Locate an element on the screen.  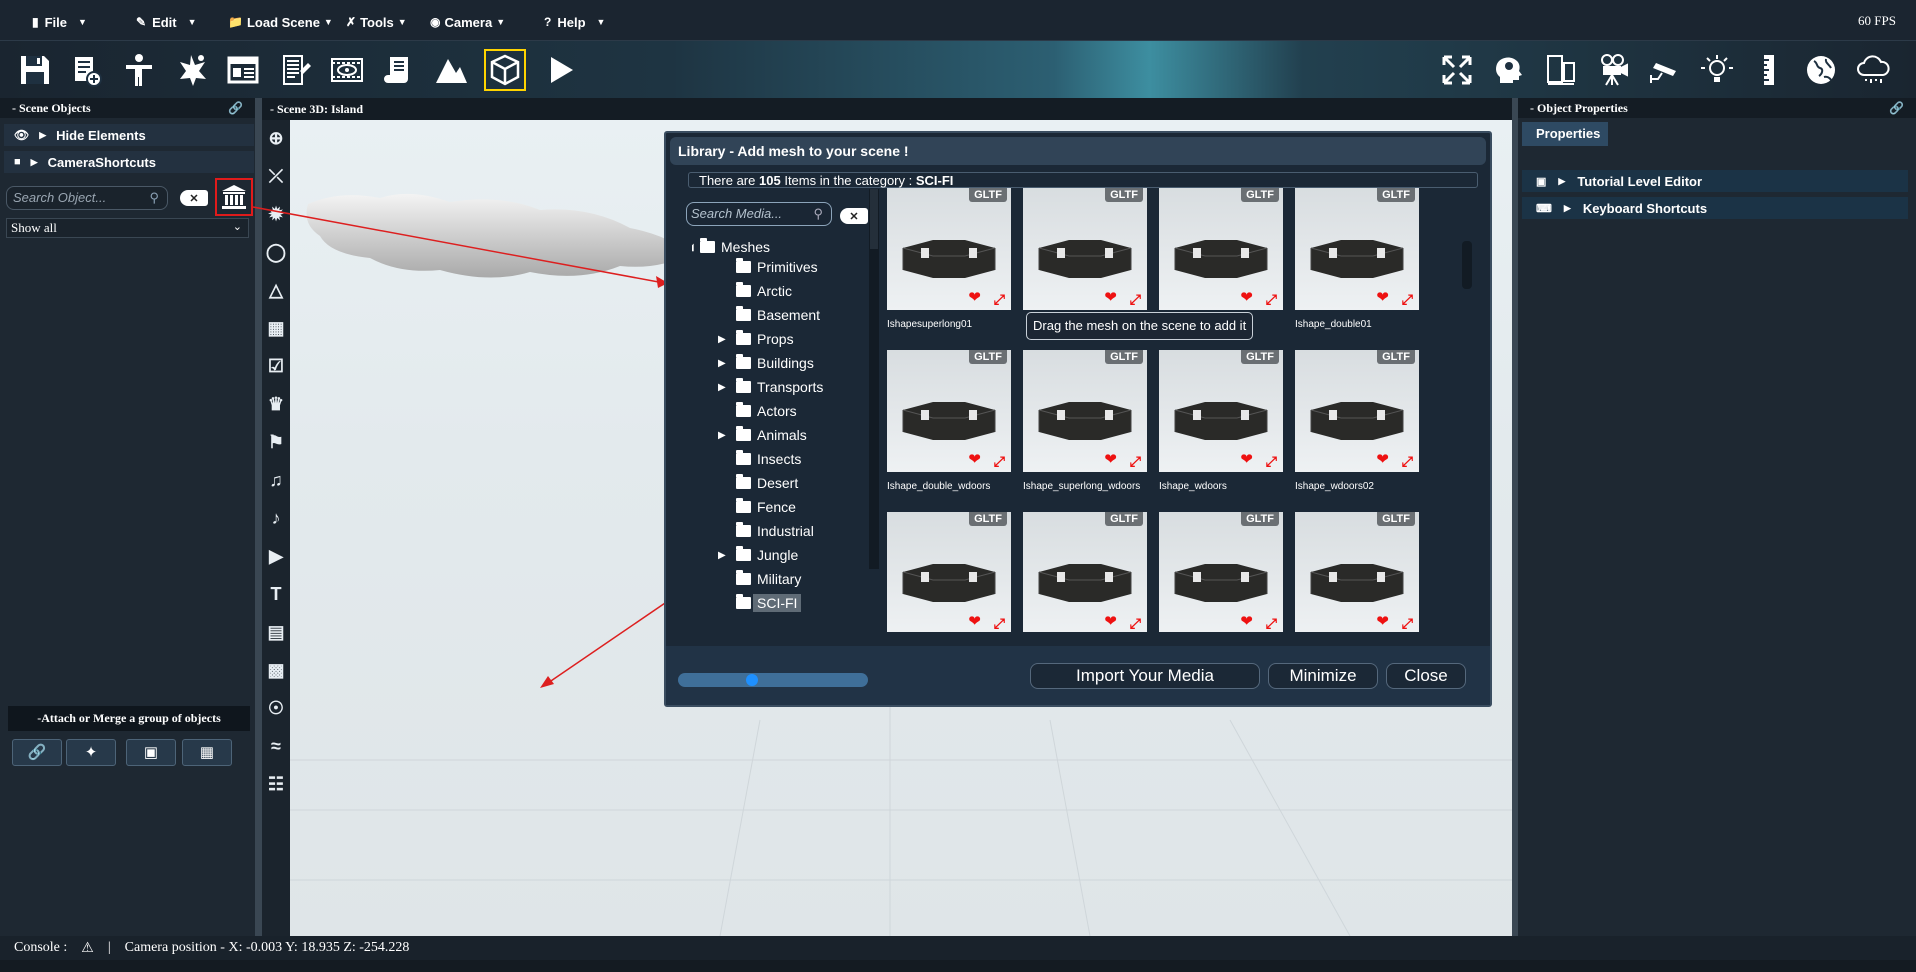
collapse-arrow-icon: ◢ is located at coordinates (693, 247).